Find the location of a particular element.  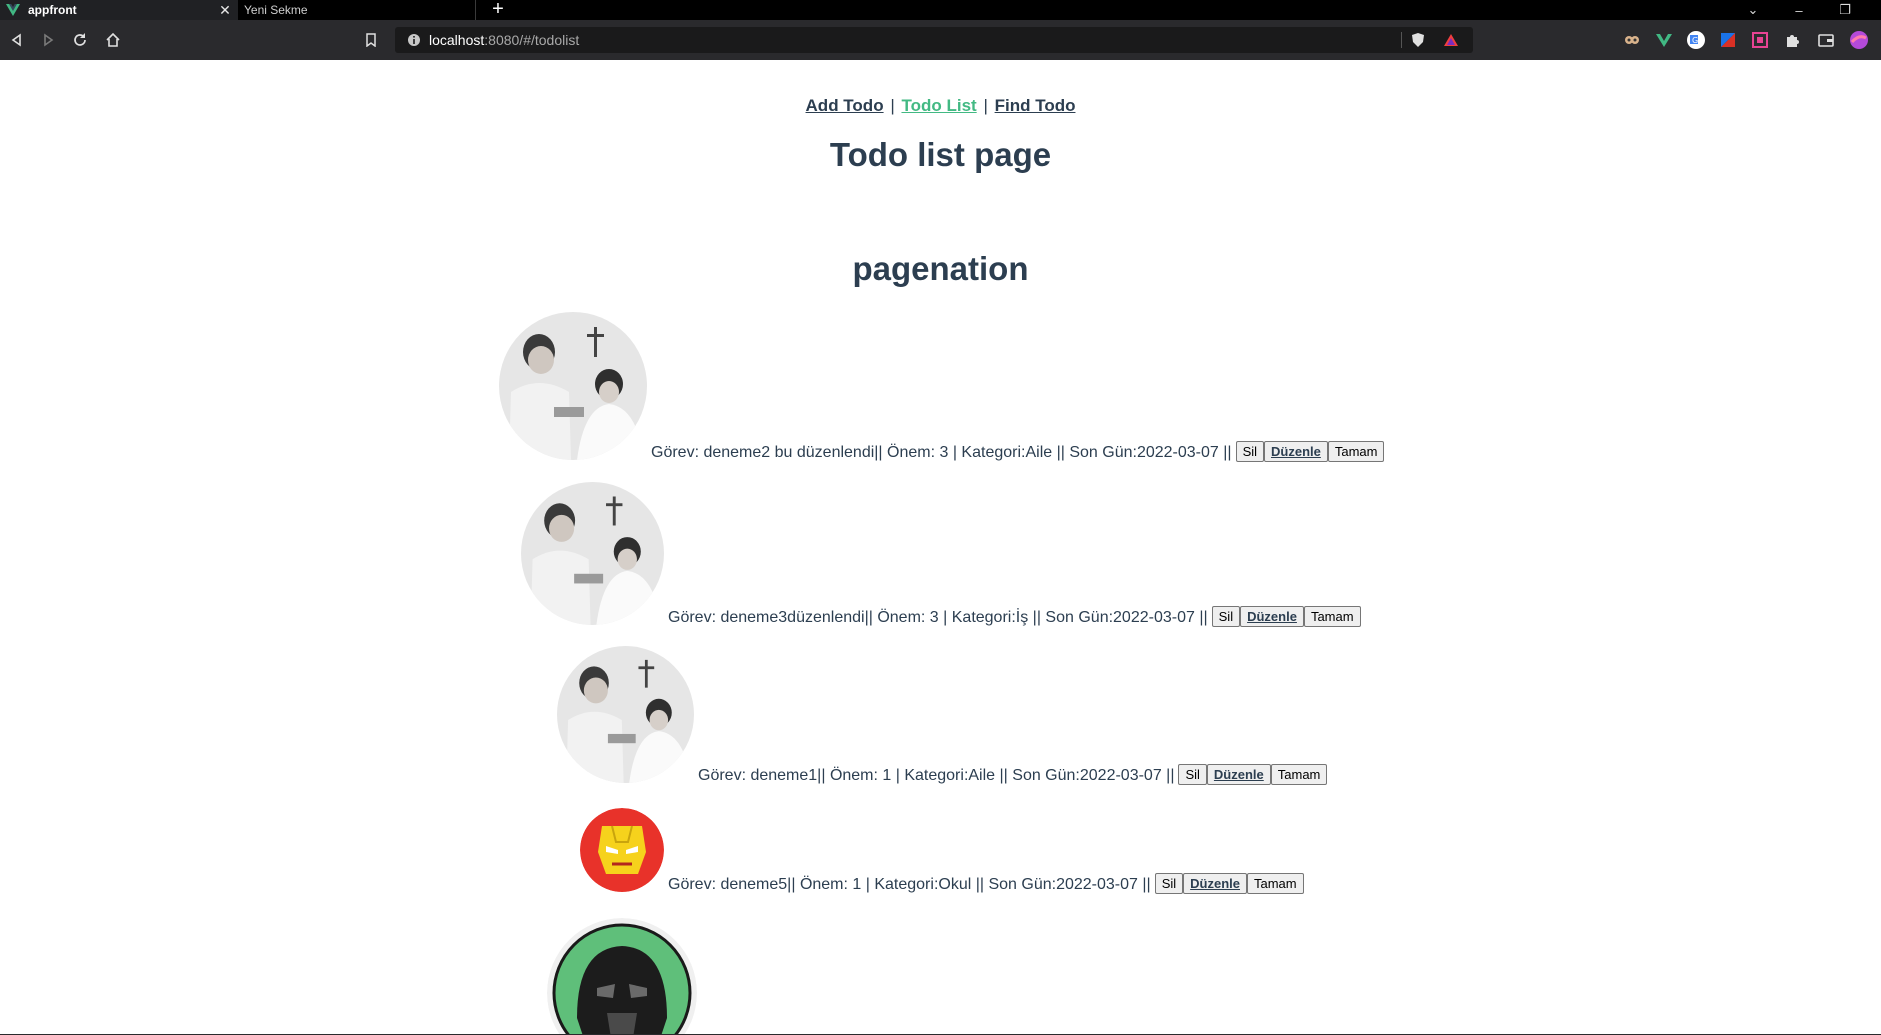

browser-tabstrip: appfront ✕ Yeni Sekme + ⌄ – ❐ is located at coordinates (940, 10).